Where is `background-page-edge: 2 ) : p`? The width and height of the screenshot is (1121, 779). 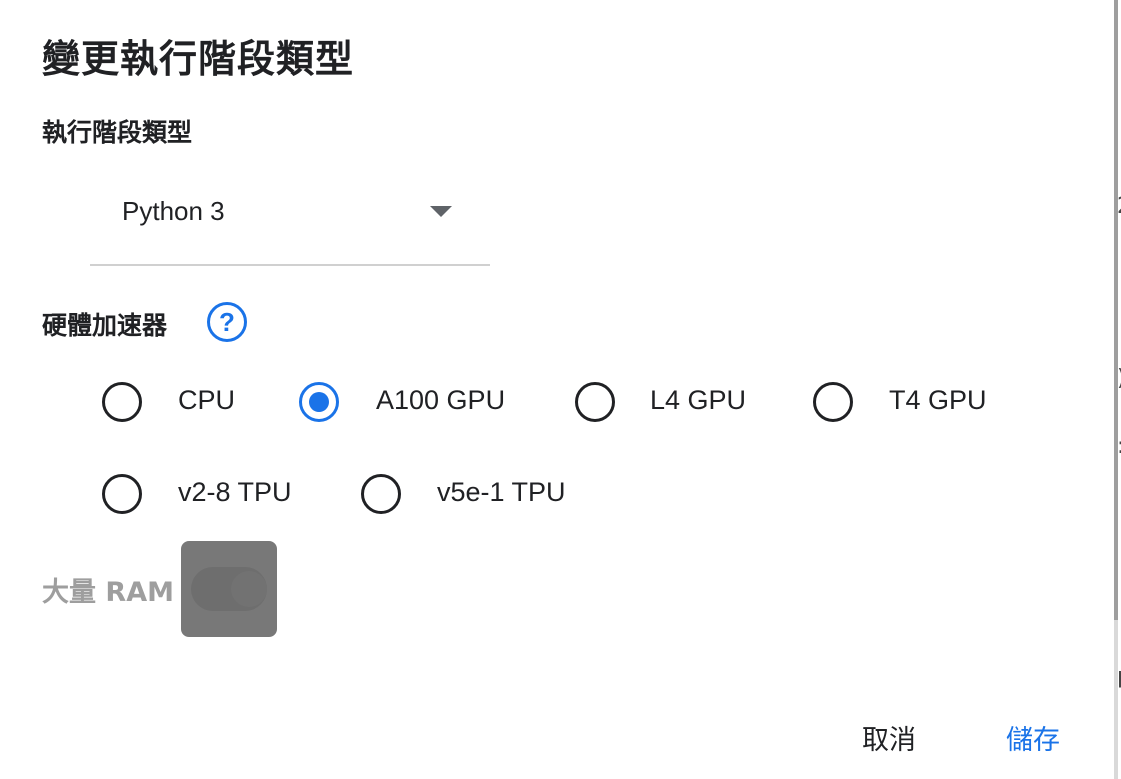 background-page-edge: 2 ) : p is located at coordinates (1117, 389).